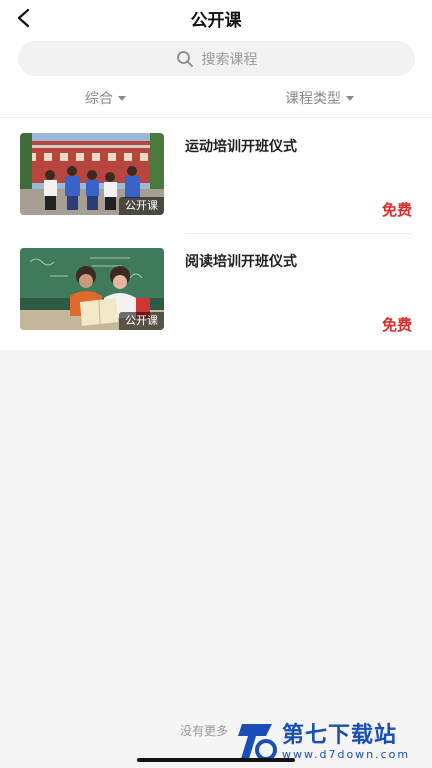 This screenshot has width=432, height=768. Describe the element at coordinates (313, 99) in the screenshot. I see `filter-course-type-label: 课程类型` at that location.